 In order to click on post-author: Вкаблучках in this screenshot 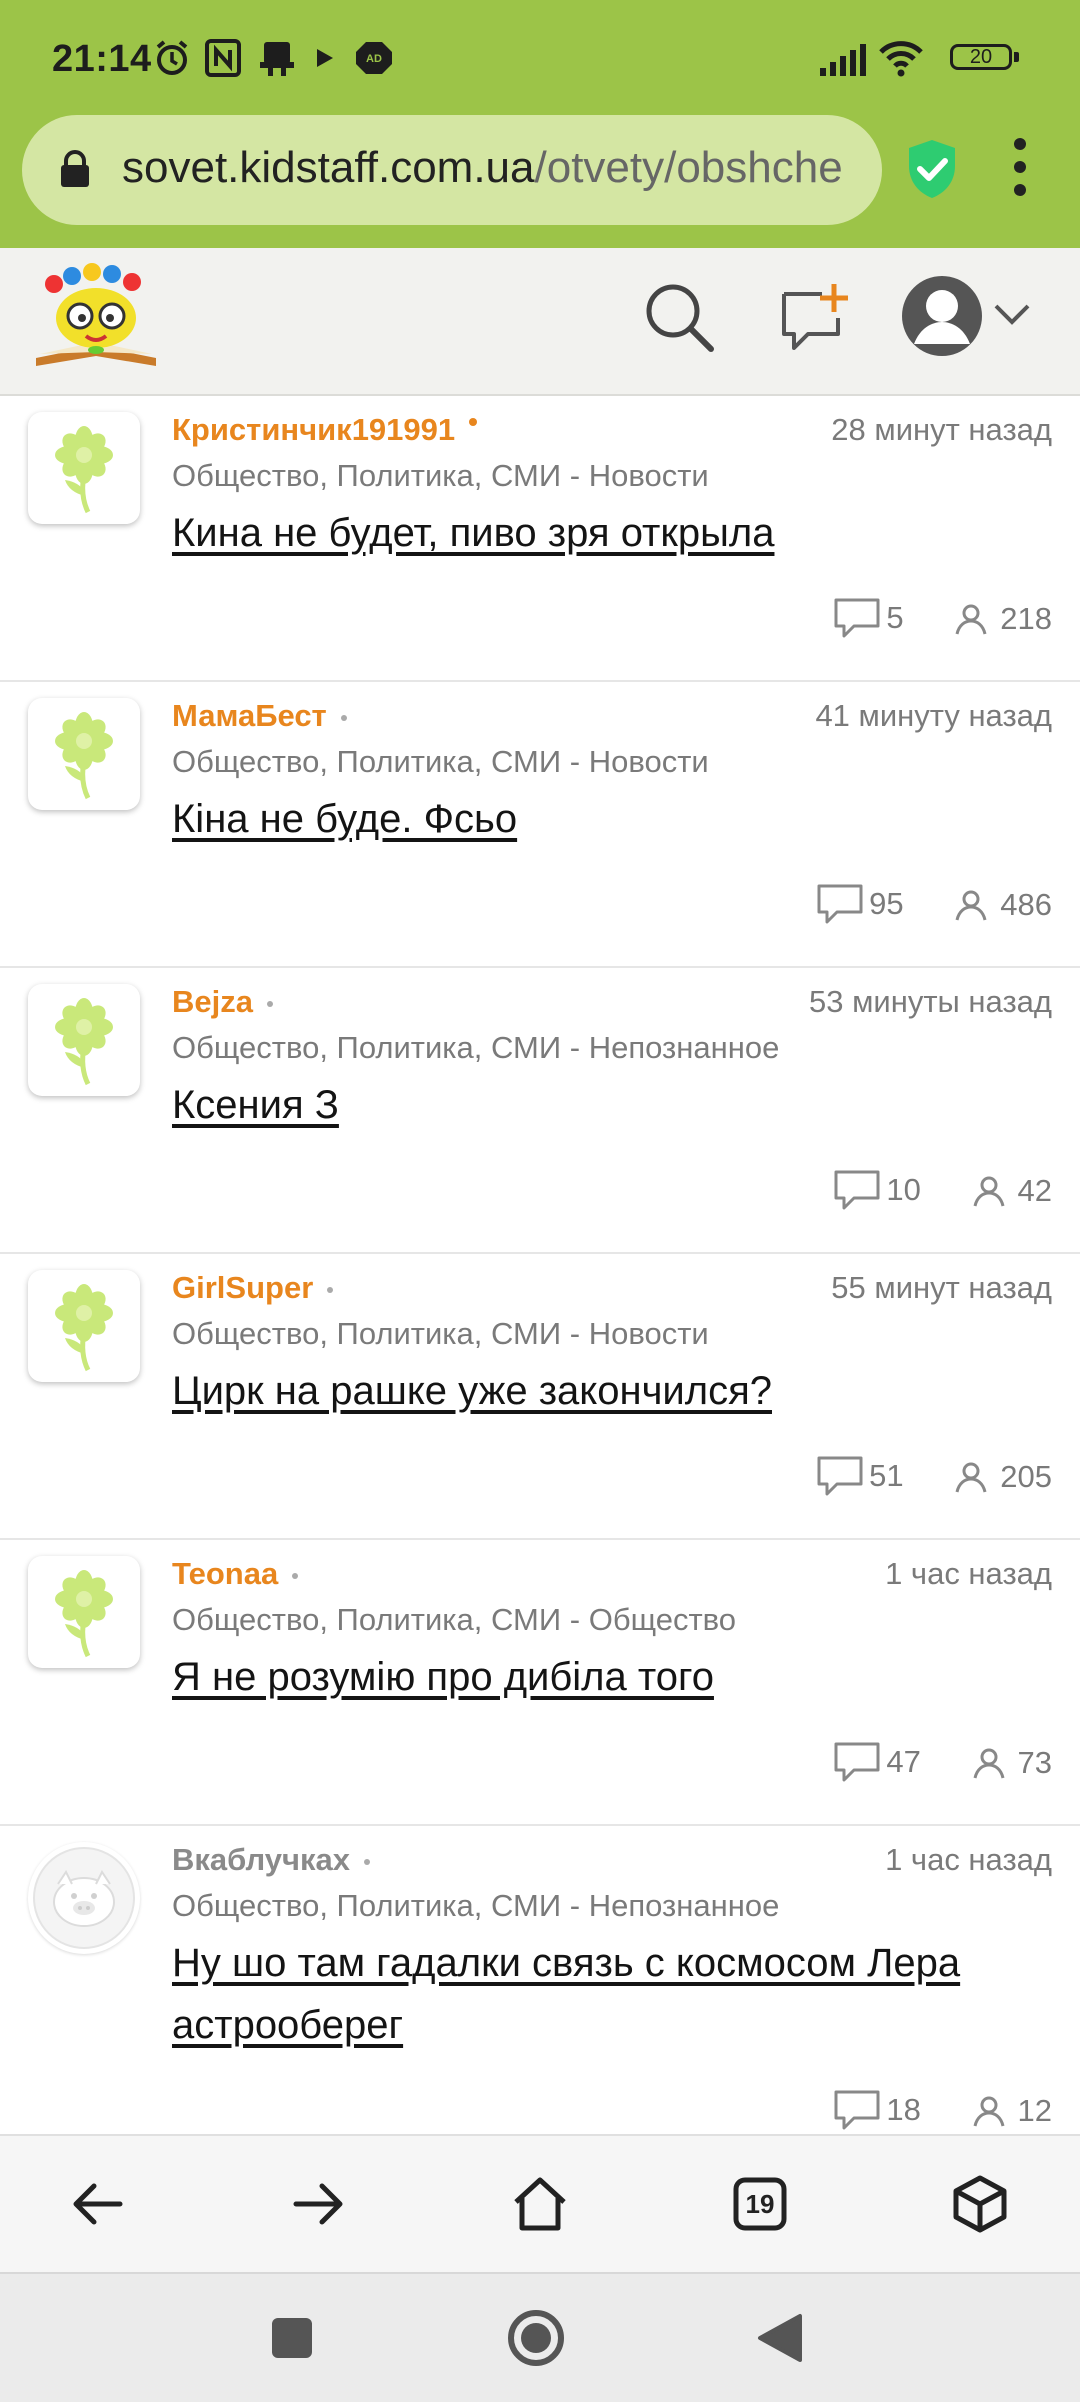, I will do `click(271, 1860)`.